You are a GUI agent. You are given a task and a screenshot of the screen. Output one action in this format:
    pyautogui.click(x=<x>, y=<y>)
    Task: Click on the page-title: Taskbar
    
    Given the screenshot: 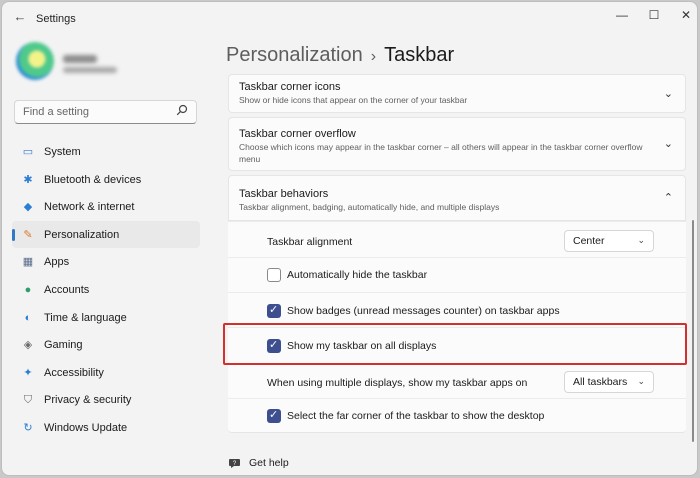 What is the action you would take?
    pyautogui.click(x=419, y=55)
    